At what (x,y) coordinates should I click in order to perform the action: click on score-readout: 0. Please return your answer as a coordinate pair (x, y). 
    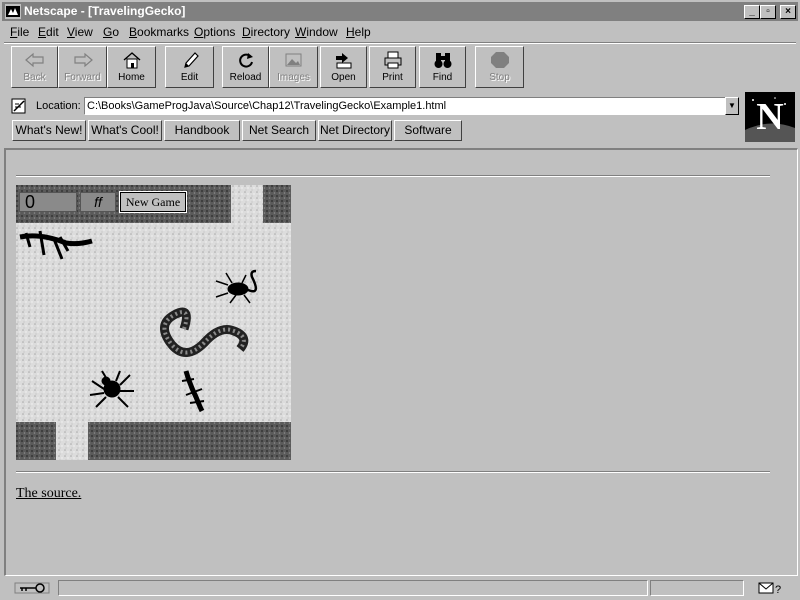
    Looking at the image, I should click on (30, 202).